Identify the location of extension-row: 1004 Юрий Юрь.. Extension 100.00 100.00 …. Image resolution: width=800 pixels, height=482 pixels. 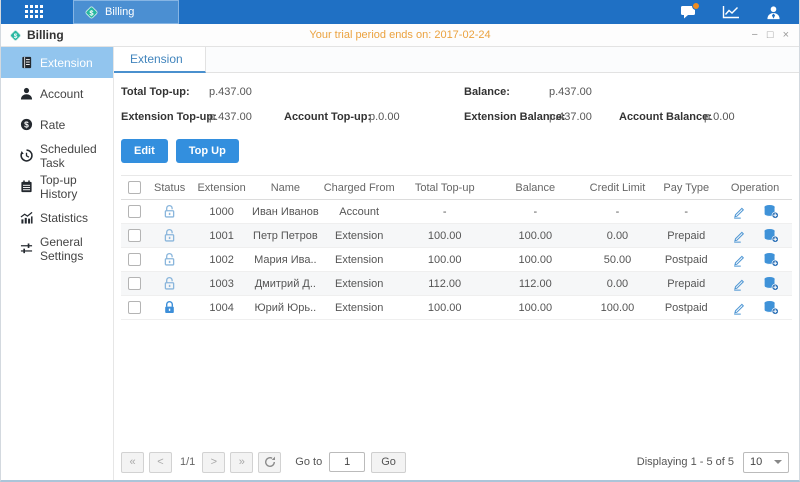
(456, 307).